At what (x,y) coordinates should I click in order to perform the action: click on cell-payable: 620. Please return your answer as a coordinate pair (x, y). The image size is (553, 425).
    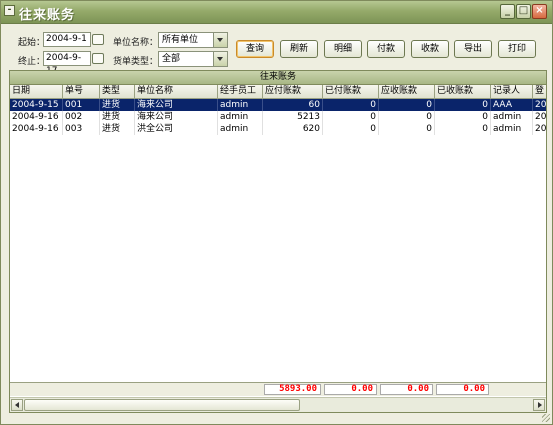
    Looking at the image, I should click on (293, 129).